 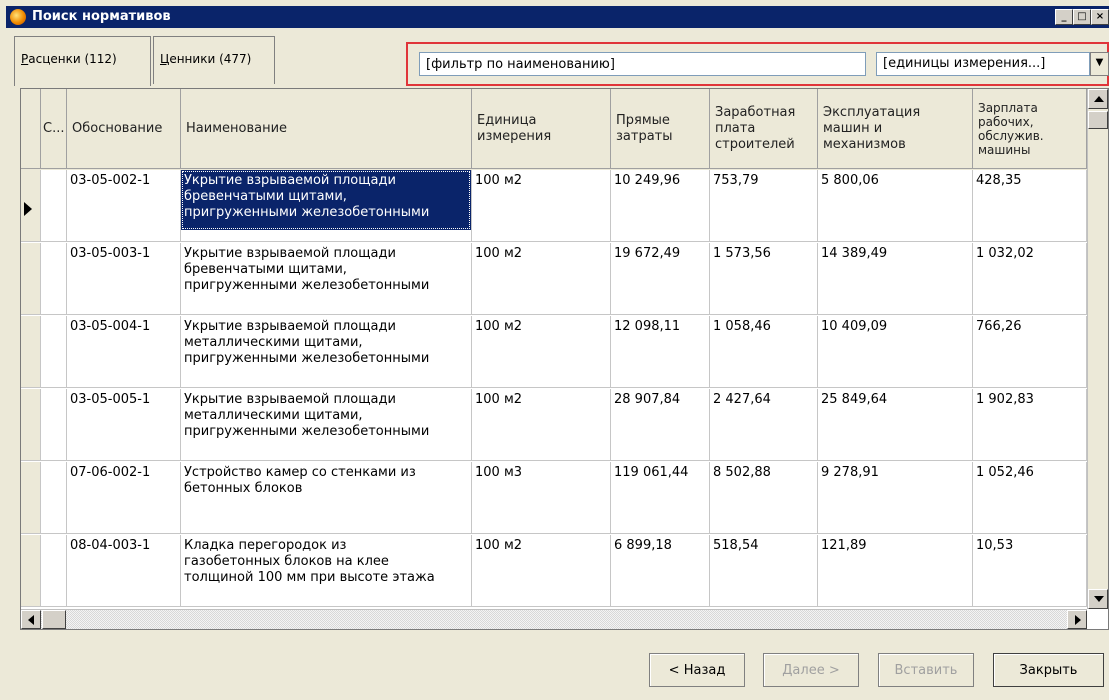 I want to click on title-bar: Поиск нормативов _ □ ×, so click(x=557, y=17).